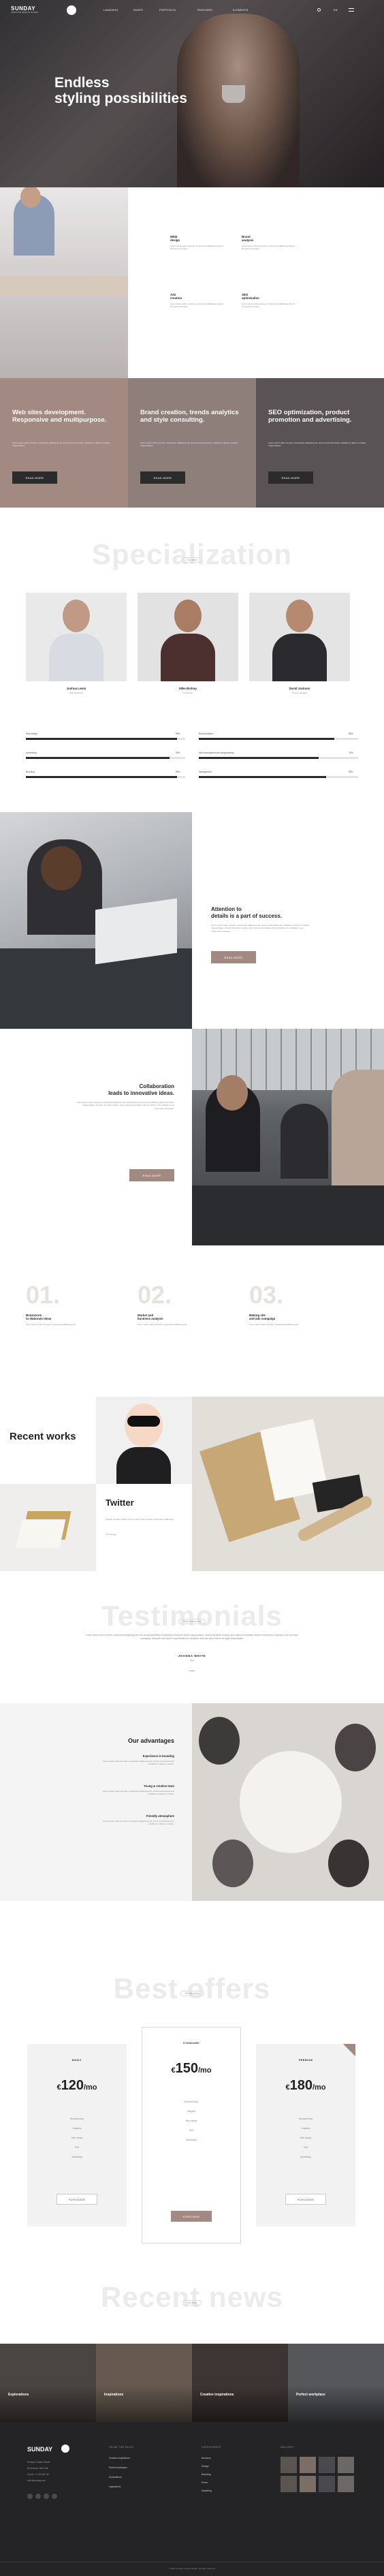  I want to click on skill-label: Branding, so click(30, 772).